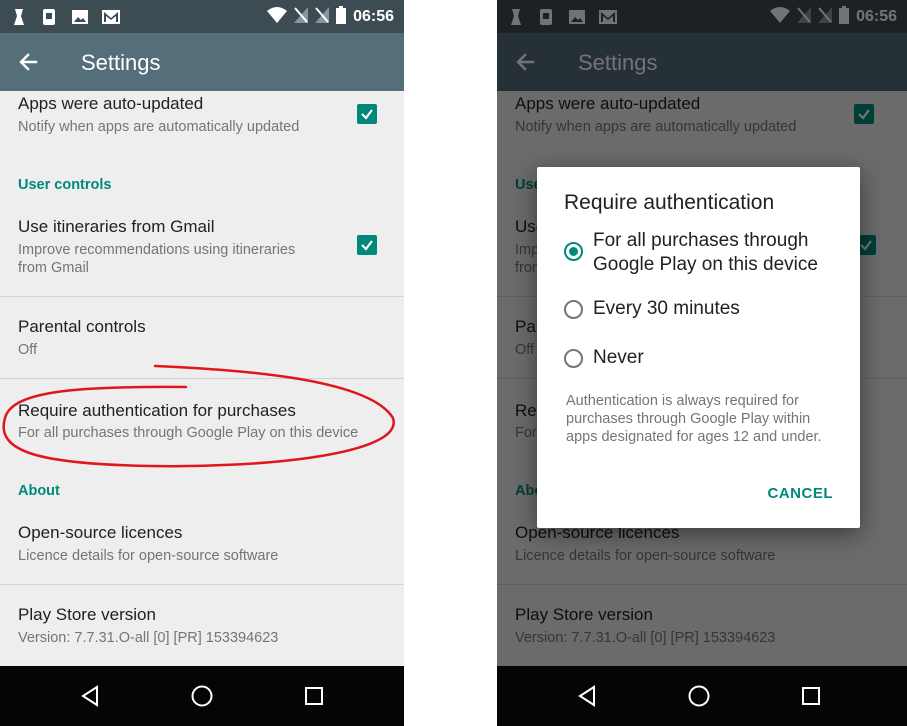 The image size is (907, 726). I want to click on setting-title: Open-source licences, so click(100, 532).